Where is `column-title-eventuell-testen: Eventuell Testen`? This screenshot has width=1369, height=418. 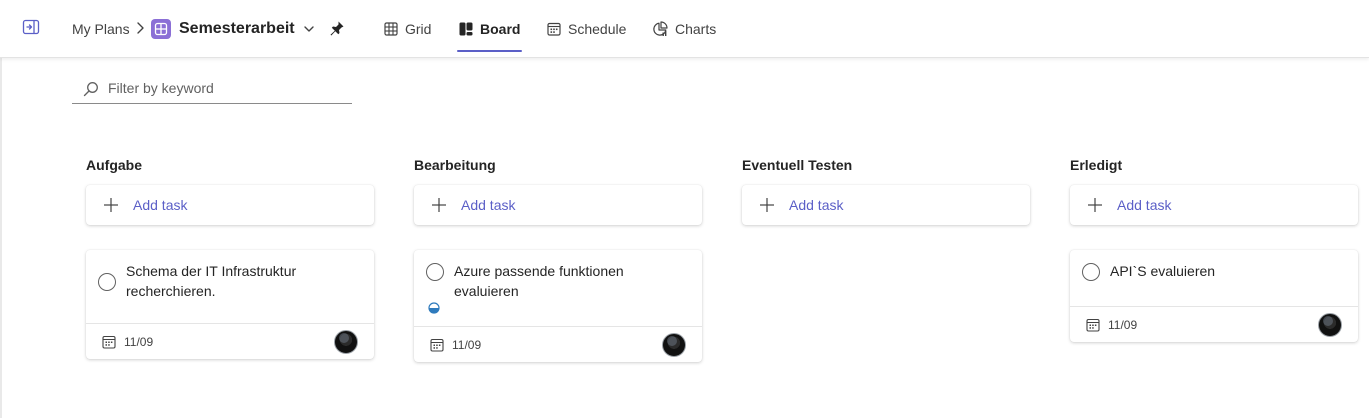
column-title-eventuell-testen: Eventuell Testen is located at coordinates (797, 165).